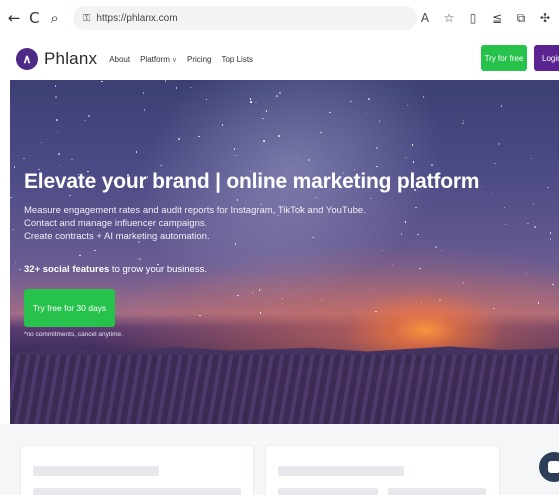  Describe the element at coordinates (237, 59) in the screenshot. I see `nav-top-lists: Top Lists` at that location.